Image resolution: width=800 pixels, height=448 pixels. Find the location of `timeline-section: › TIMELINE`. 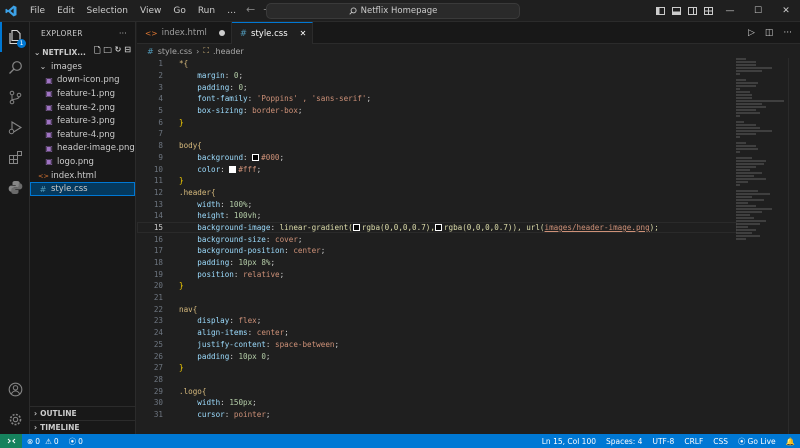

timeline-section: › TIMELINE is located at coordinates (83, 427).